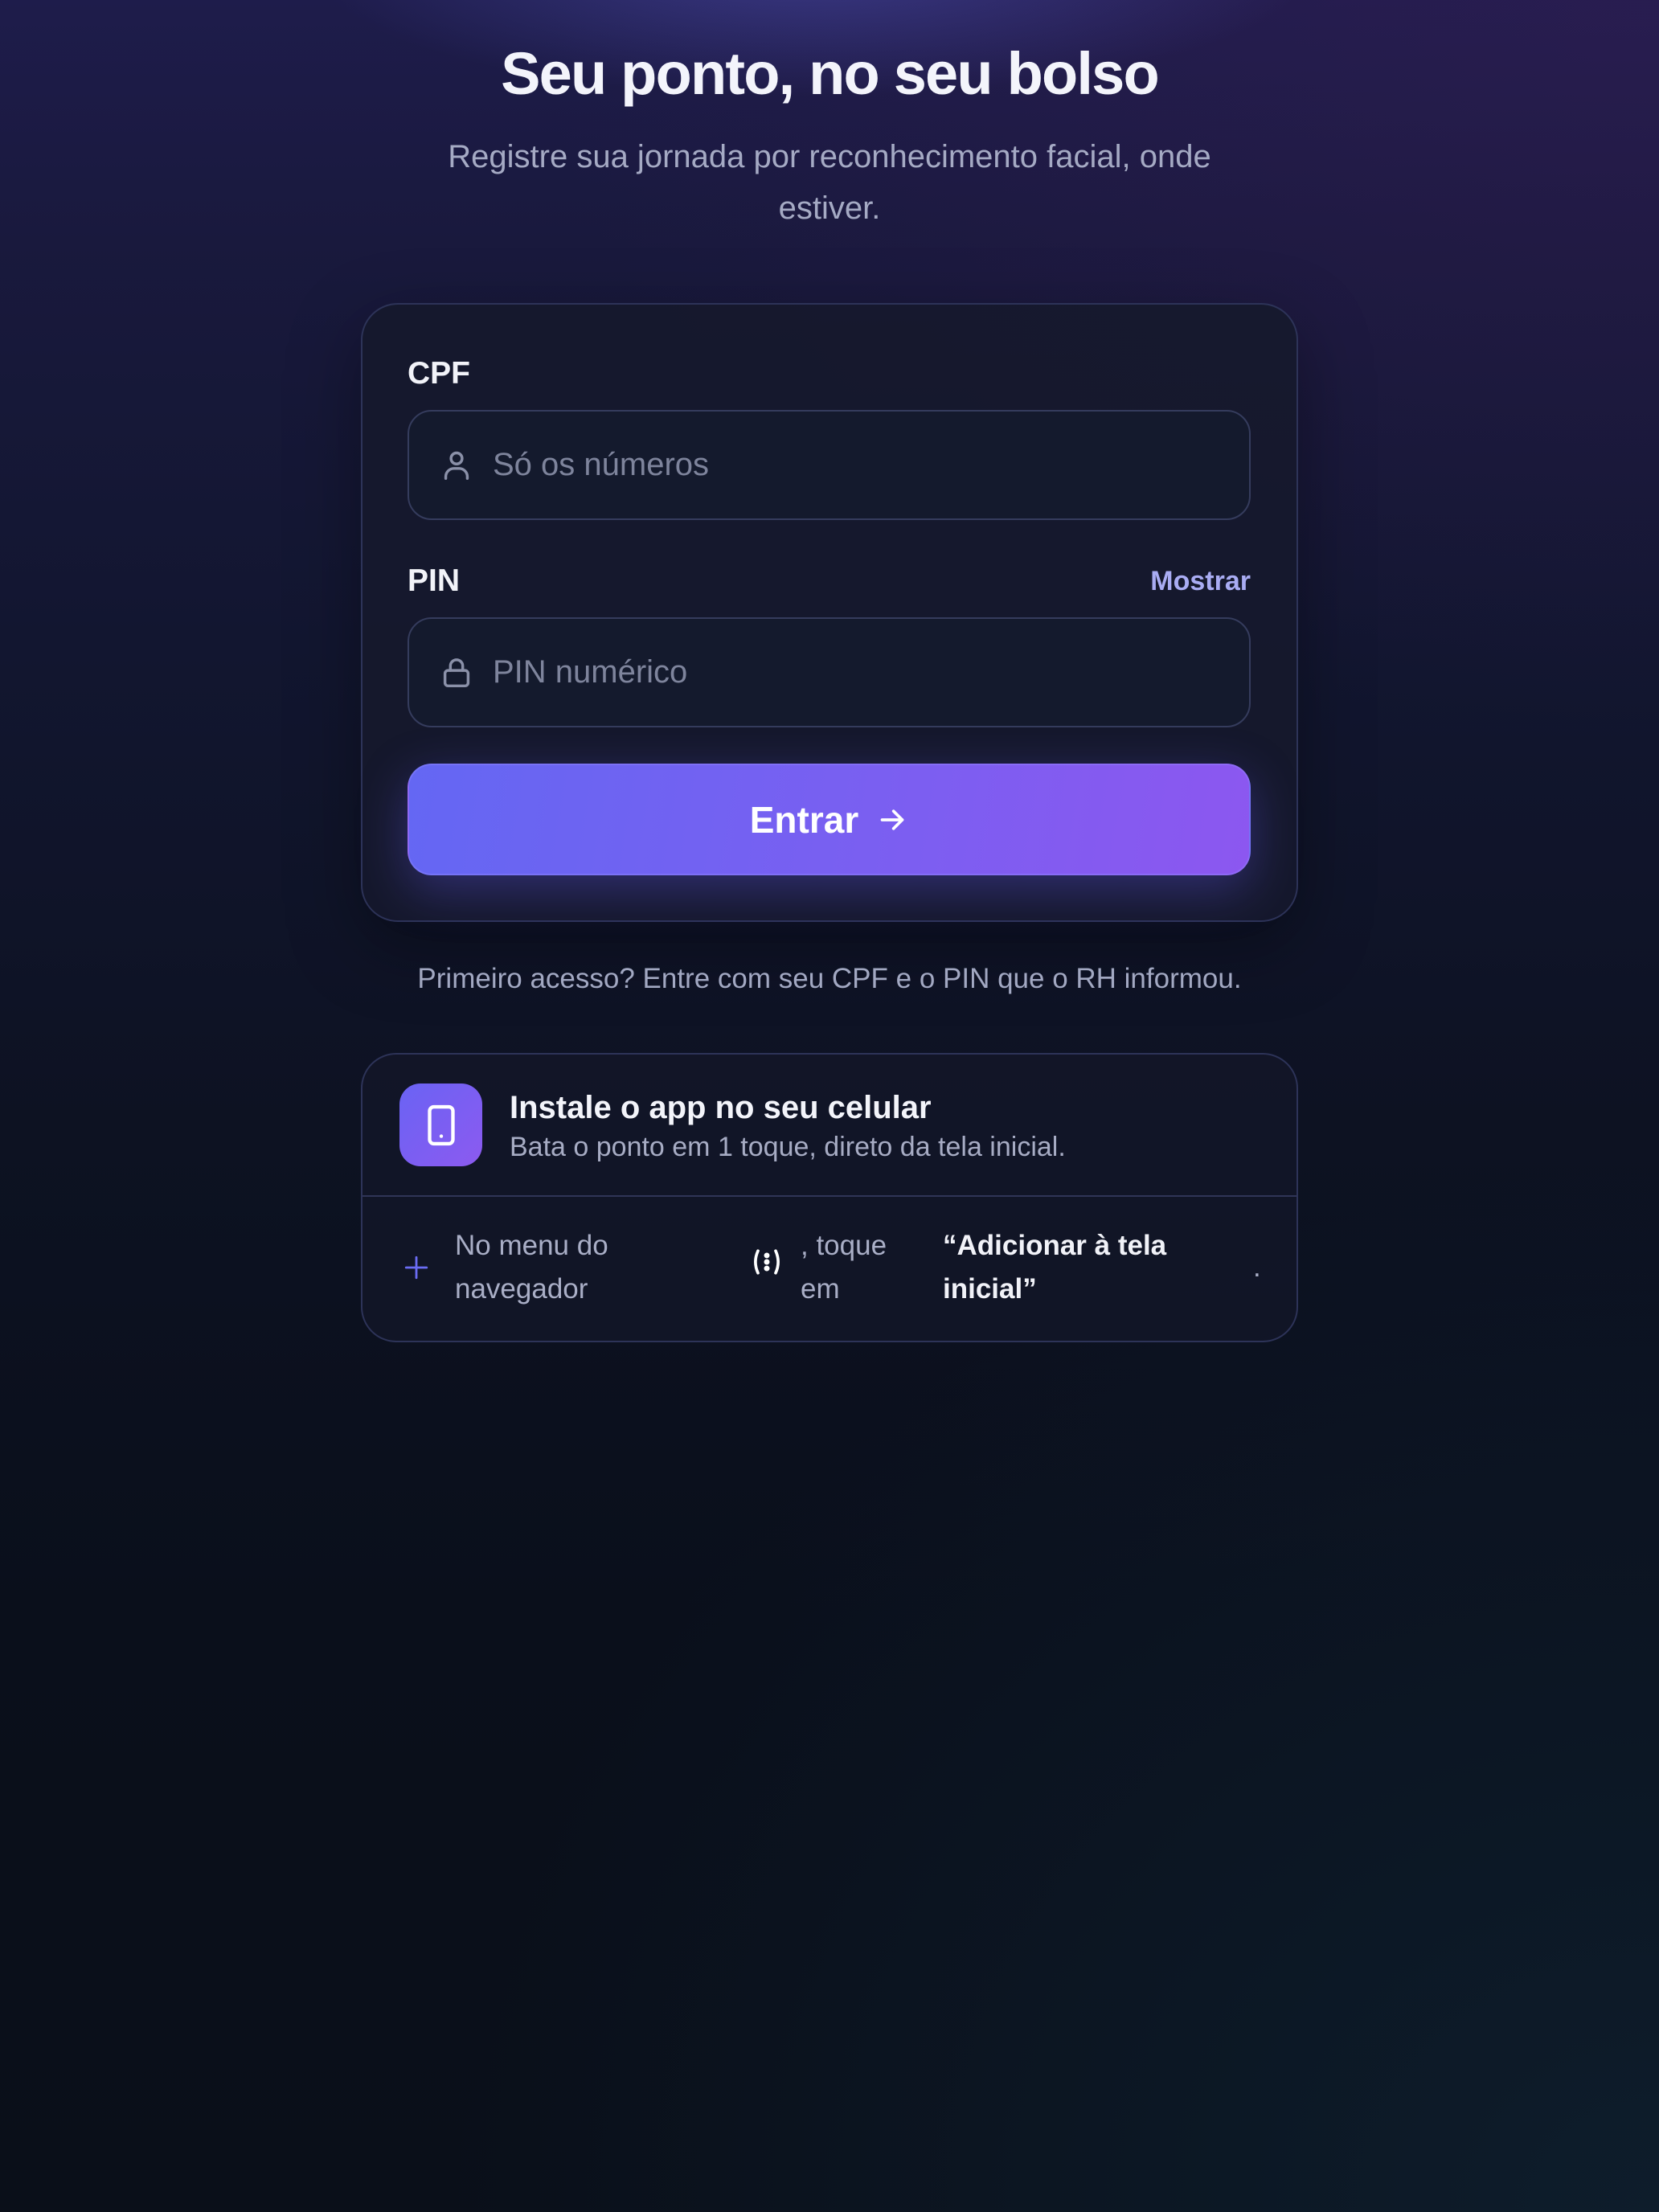 This screenshot has width=1659, height=2212. Describe the element at coordinates (804, 819) in the screenshot. I see `login-button-label: Entrar` at that location.